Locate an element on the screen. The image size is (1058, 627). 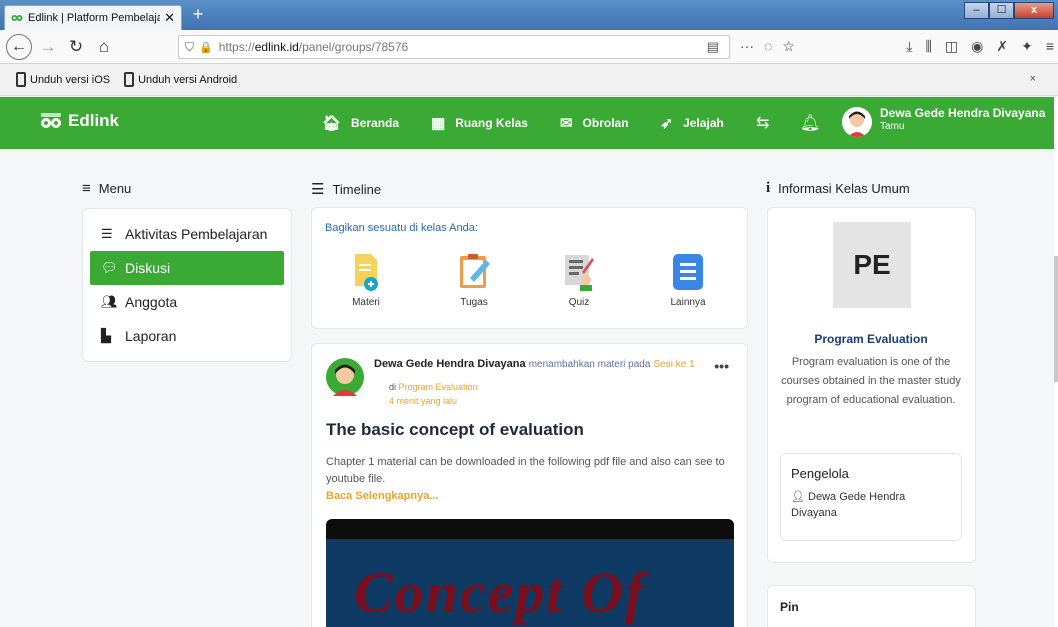
users-icon: 👥︎ is located at coordinates (109, 301).